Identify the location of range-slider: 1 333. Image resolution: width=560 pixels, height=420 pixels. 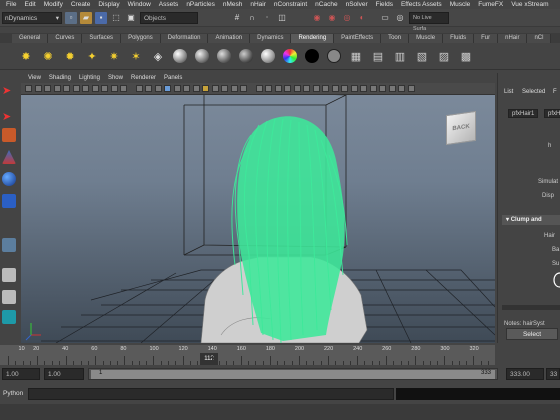
(293, 374).